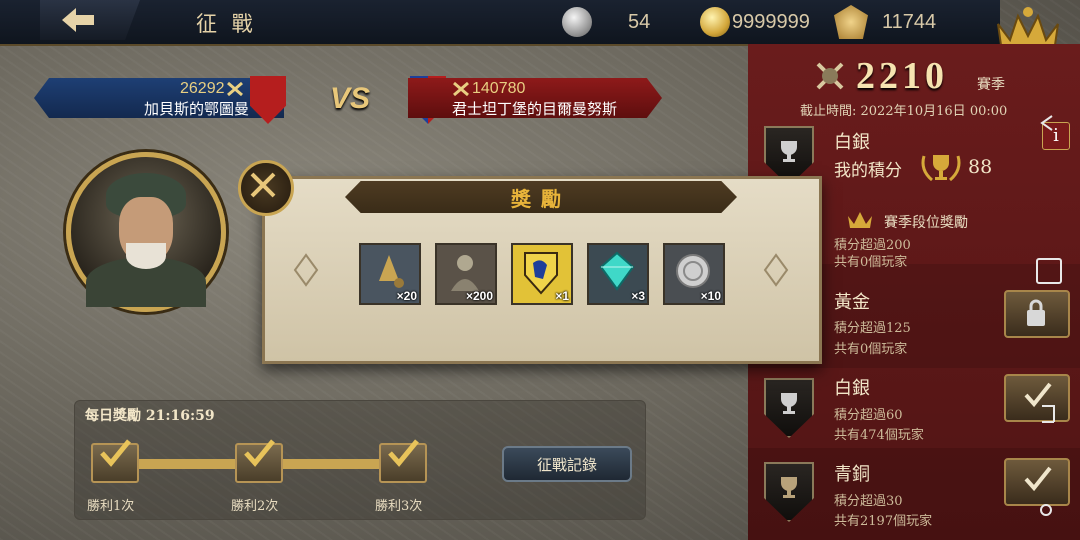  What do you see at coordinates (606, 22) in the screenshot?
I see `silver-resource: 54` at bounding box center [606, 22].